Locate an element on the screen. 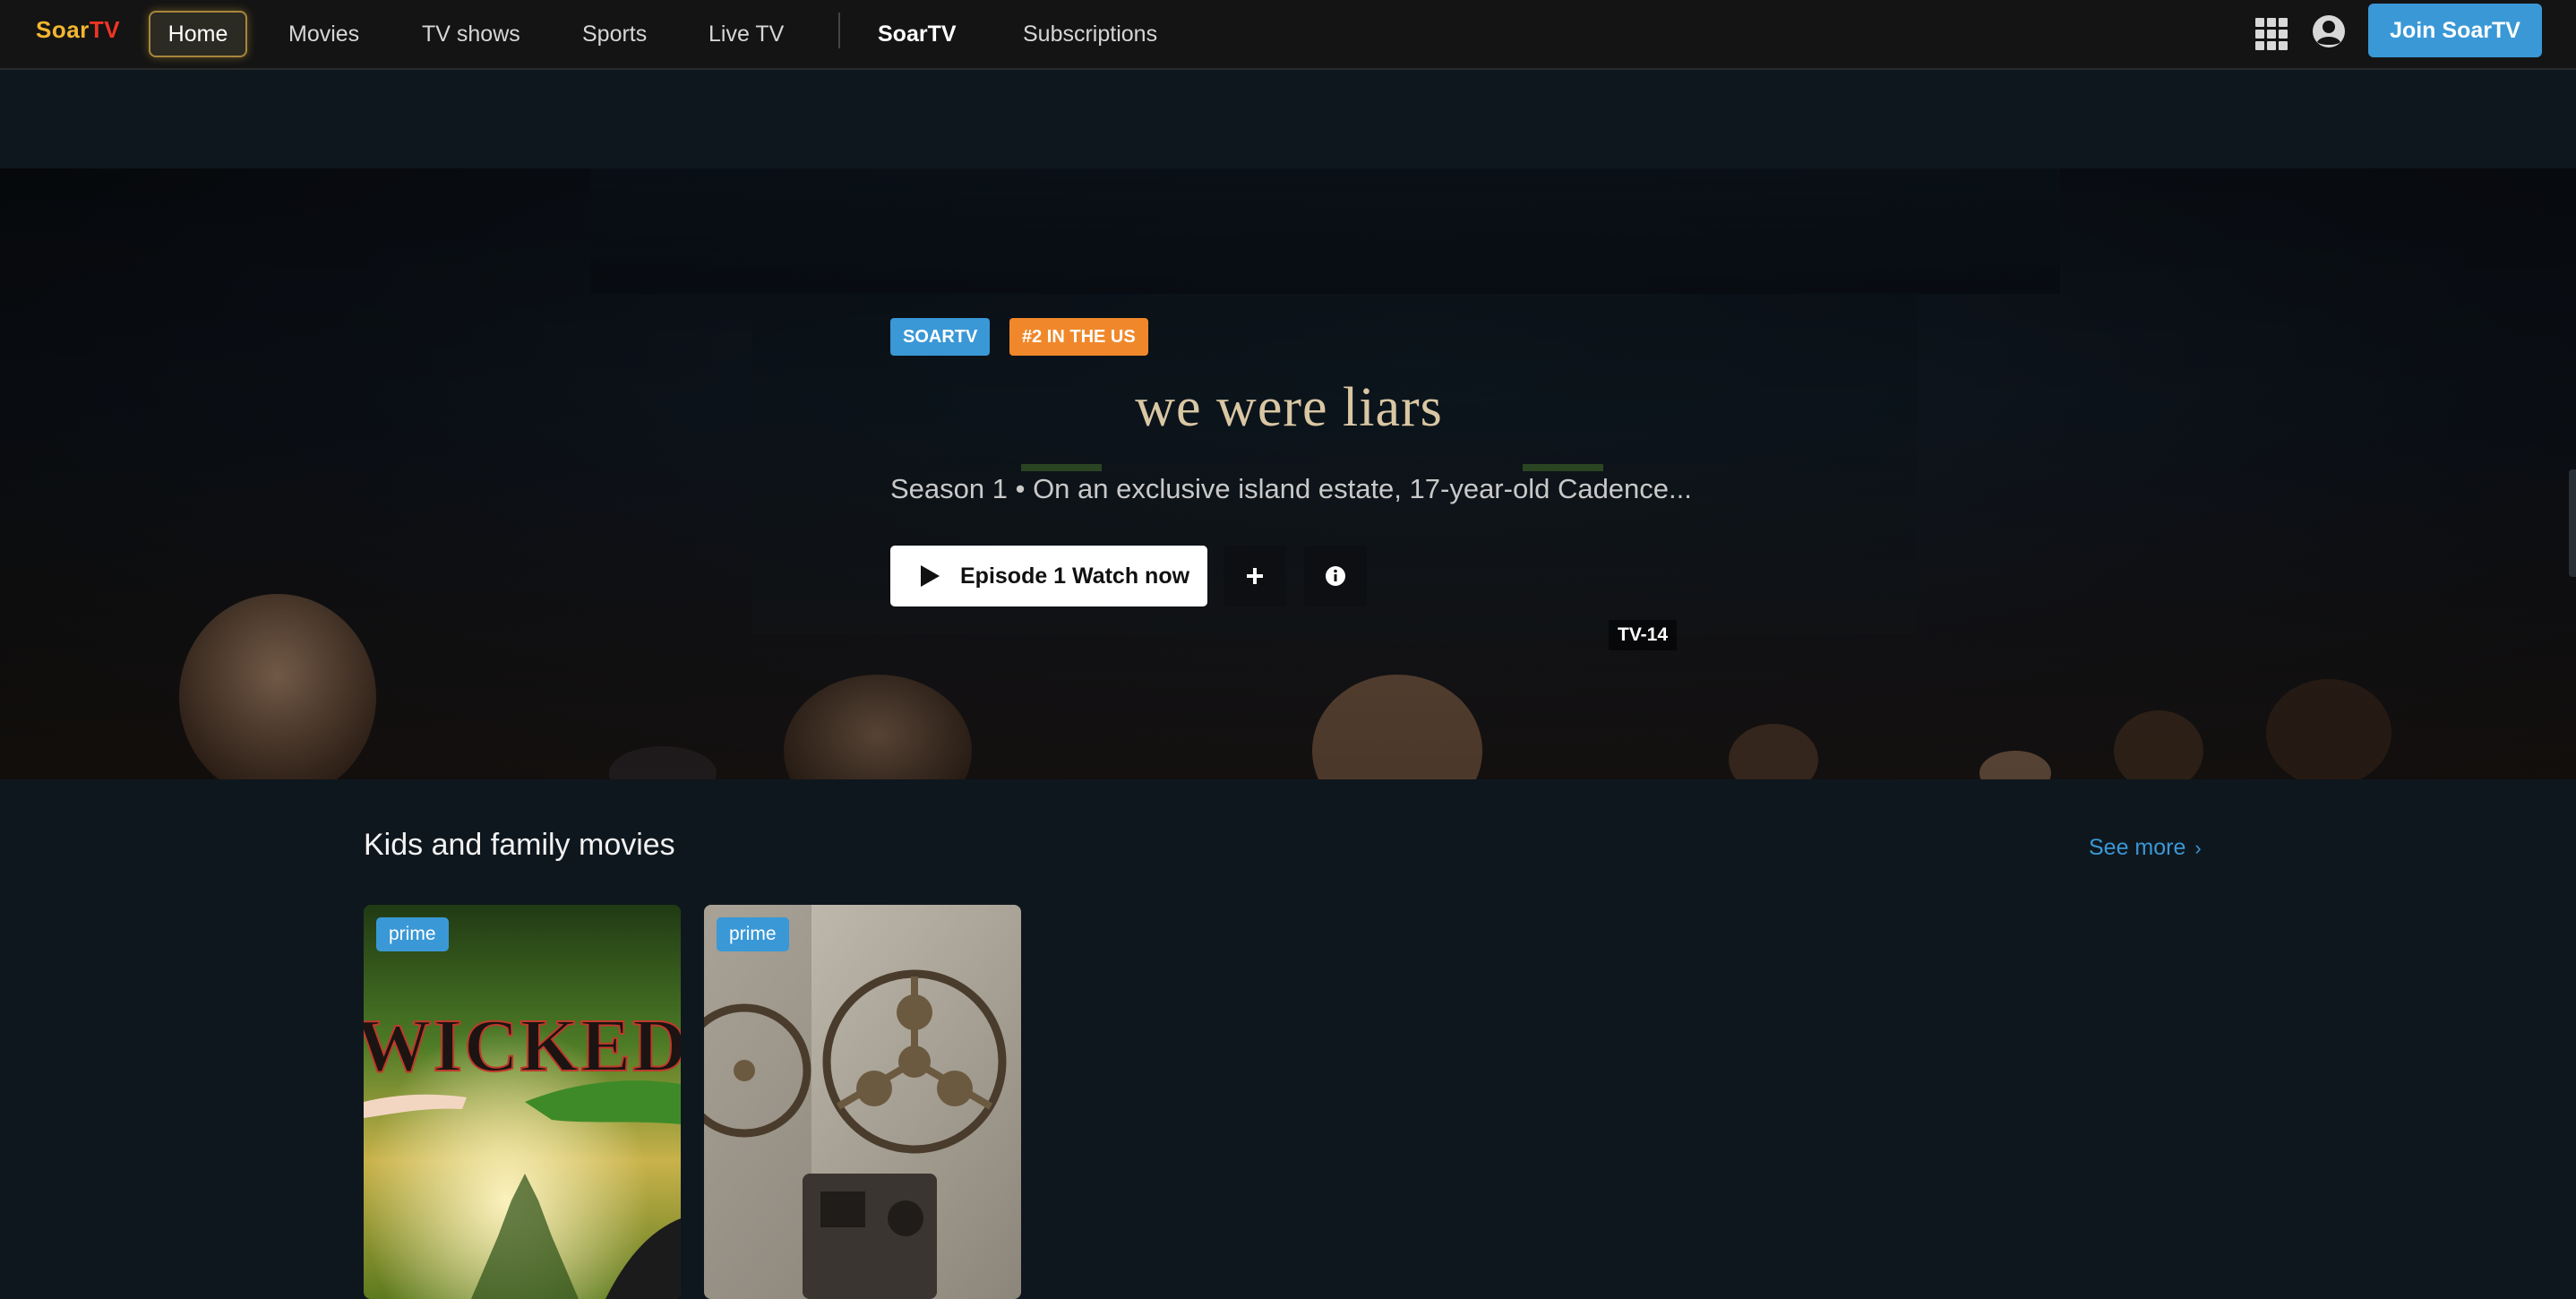 This screenshot has height=1299, width=2576. row-title: Kids and family movies is located at coordinates (519, 845).